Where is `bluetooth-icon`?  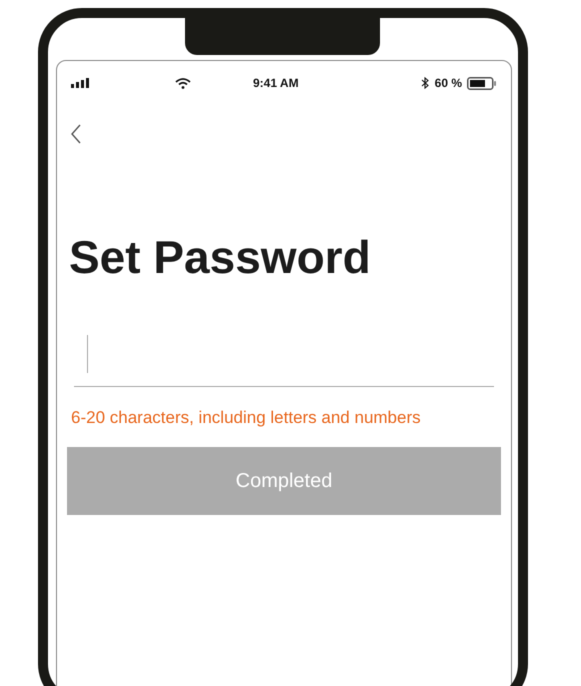
bluetooth-icon is located at coordinates (424, 83).